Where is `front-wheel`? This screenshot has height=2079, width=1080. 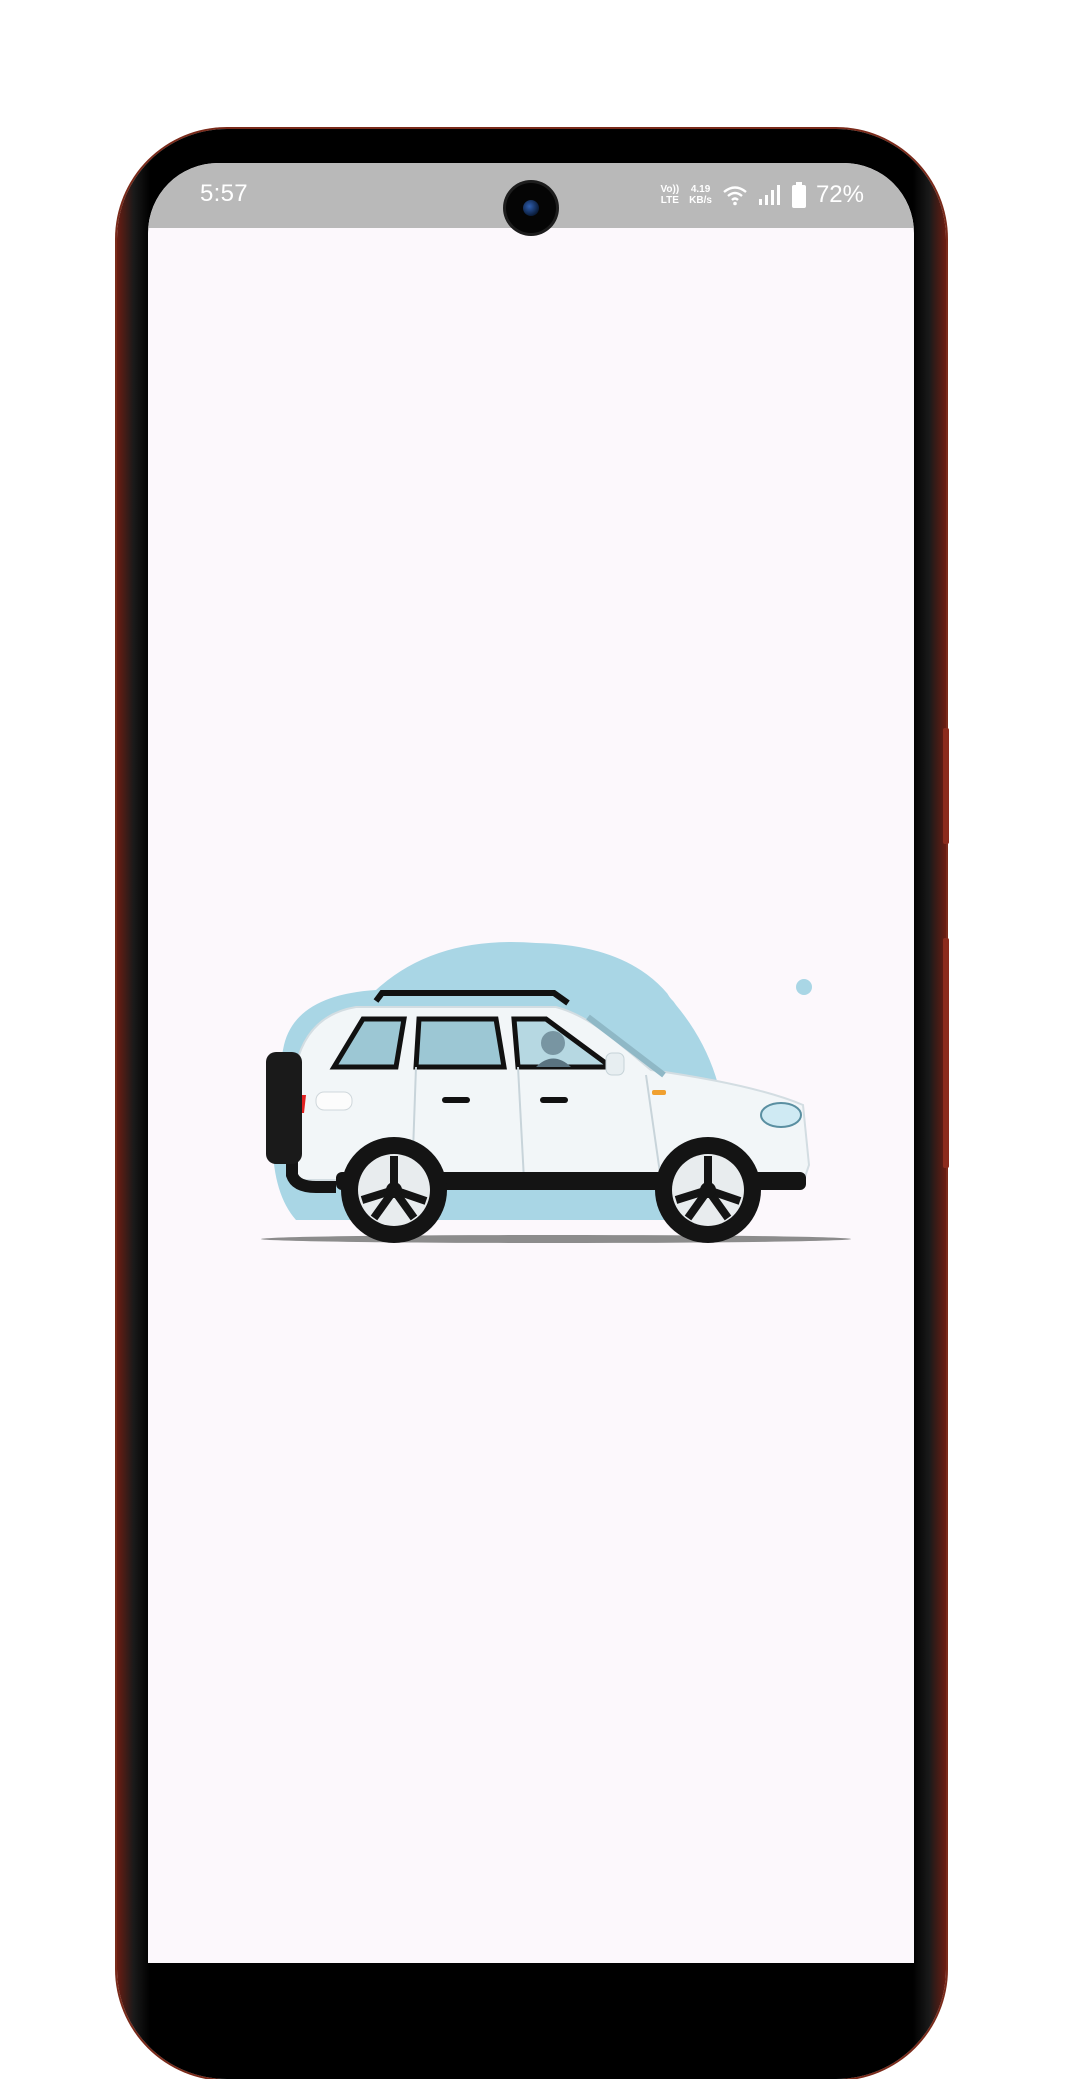
front-wheel is located at coordinates (708, 1190).